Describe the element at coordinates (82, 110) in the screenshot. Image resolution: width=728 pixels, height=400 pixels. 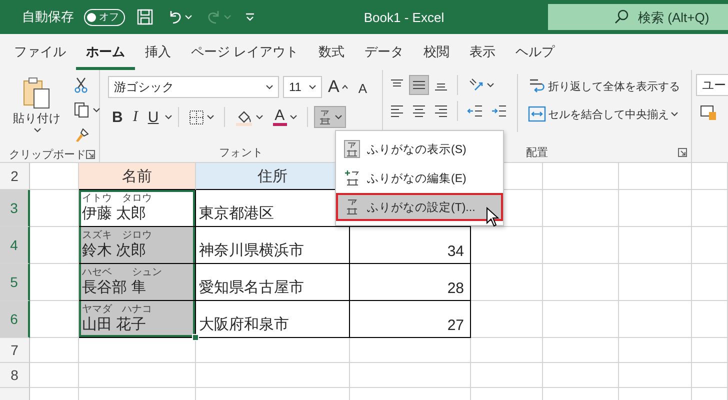
I see `copy-icon` at that location.